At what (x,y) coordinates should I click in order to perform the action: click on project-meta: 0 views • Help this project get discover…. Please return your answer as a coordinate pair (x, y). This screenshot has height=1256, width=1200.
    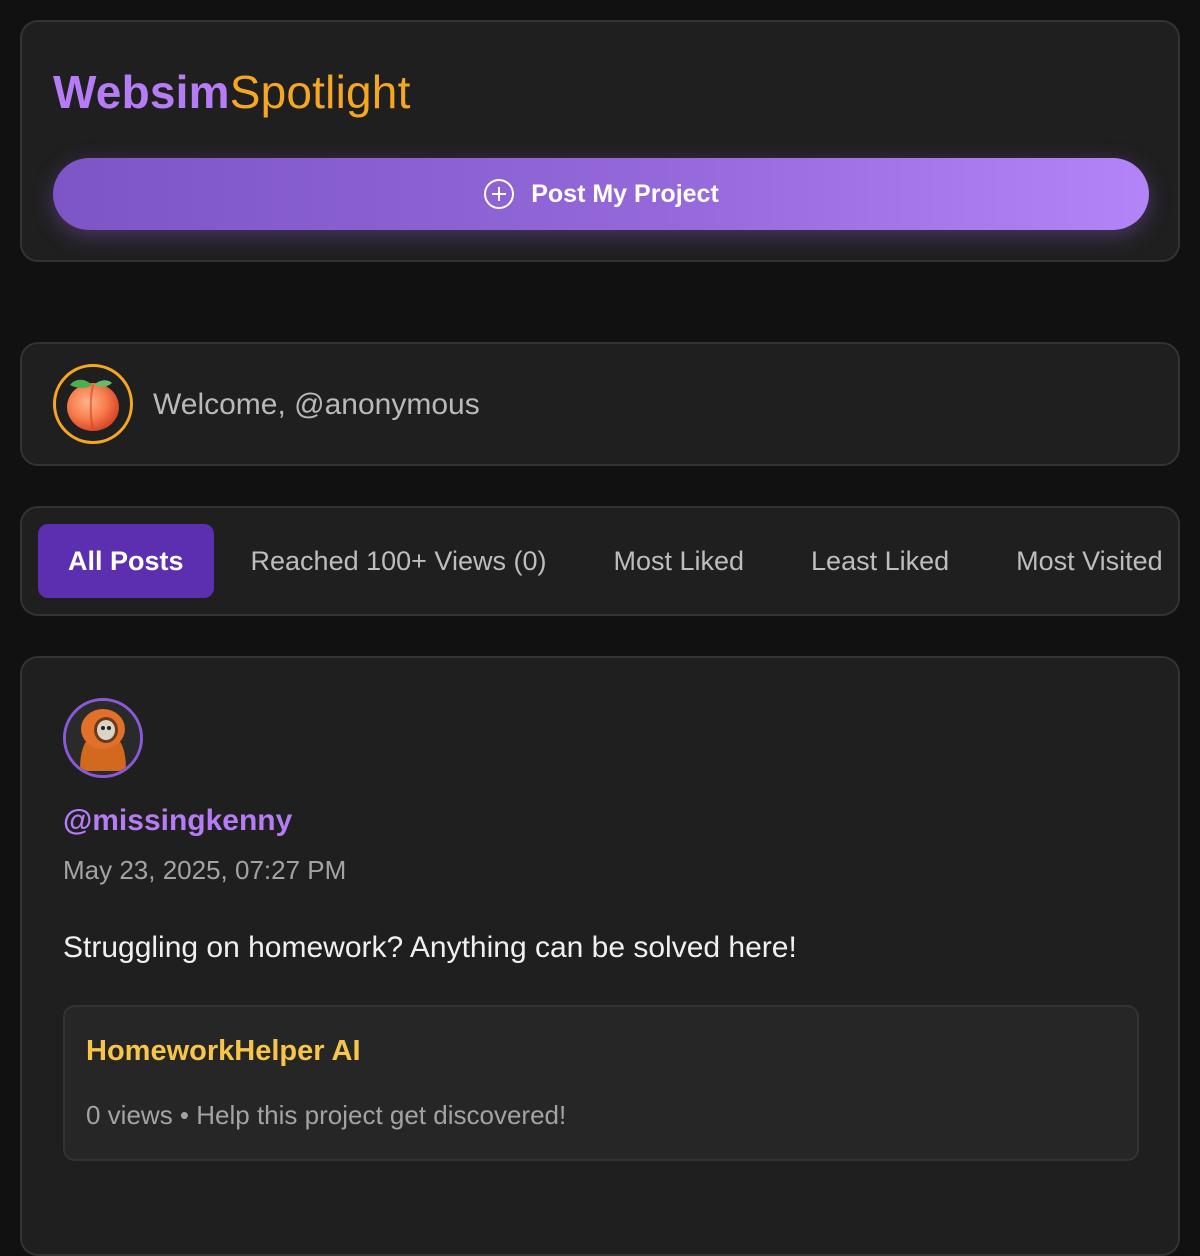
    Looking at the image, I should click on (326, 1115).